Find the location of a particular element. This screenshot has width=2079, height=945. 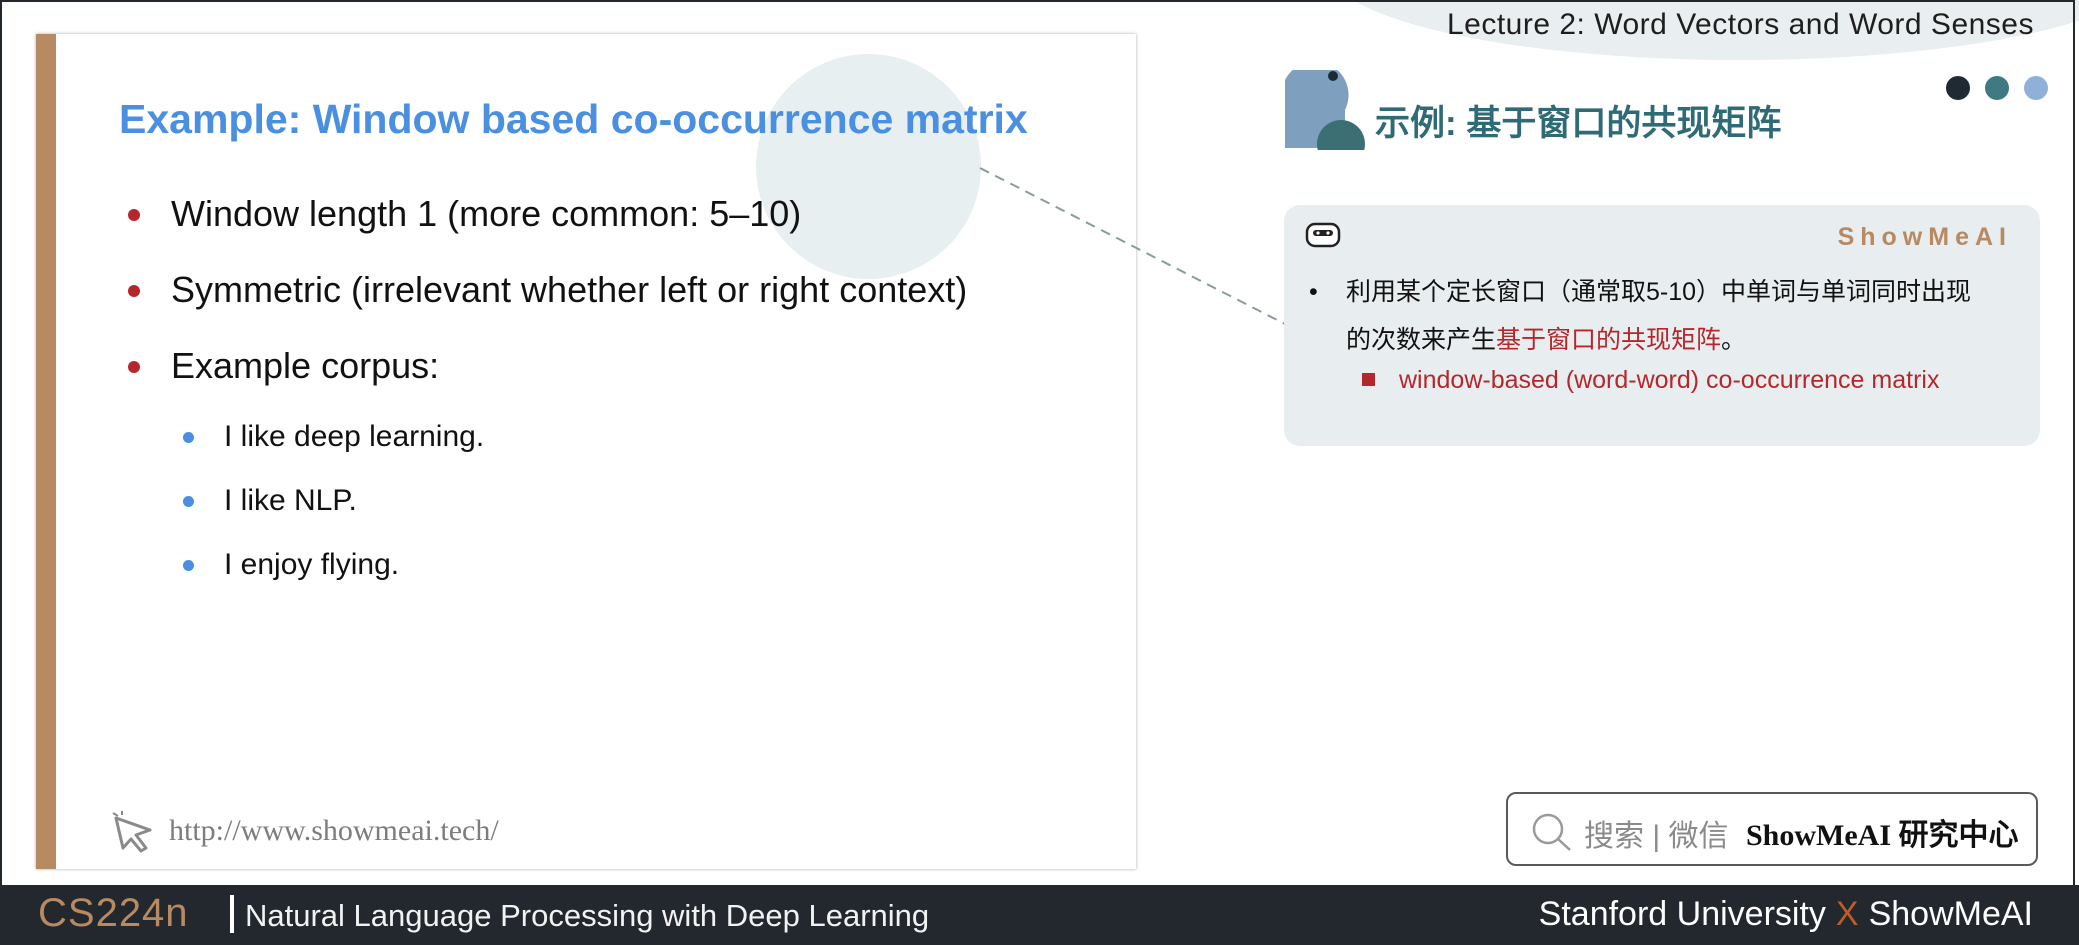

search-icon is located at coordinates (1551, 832).